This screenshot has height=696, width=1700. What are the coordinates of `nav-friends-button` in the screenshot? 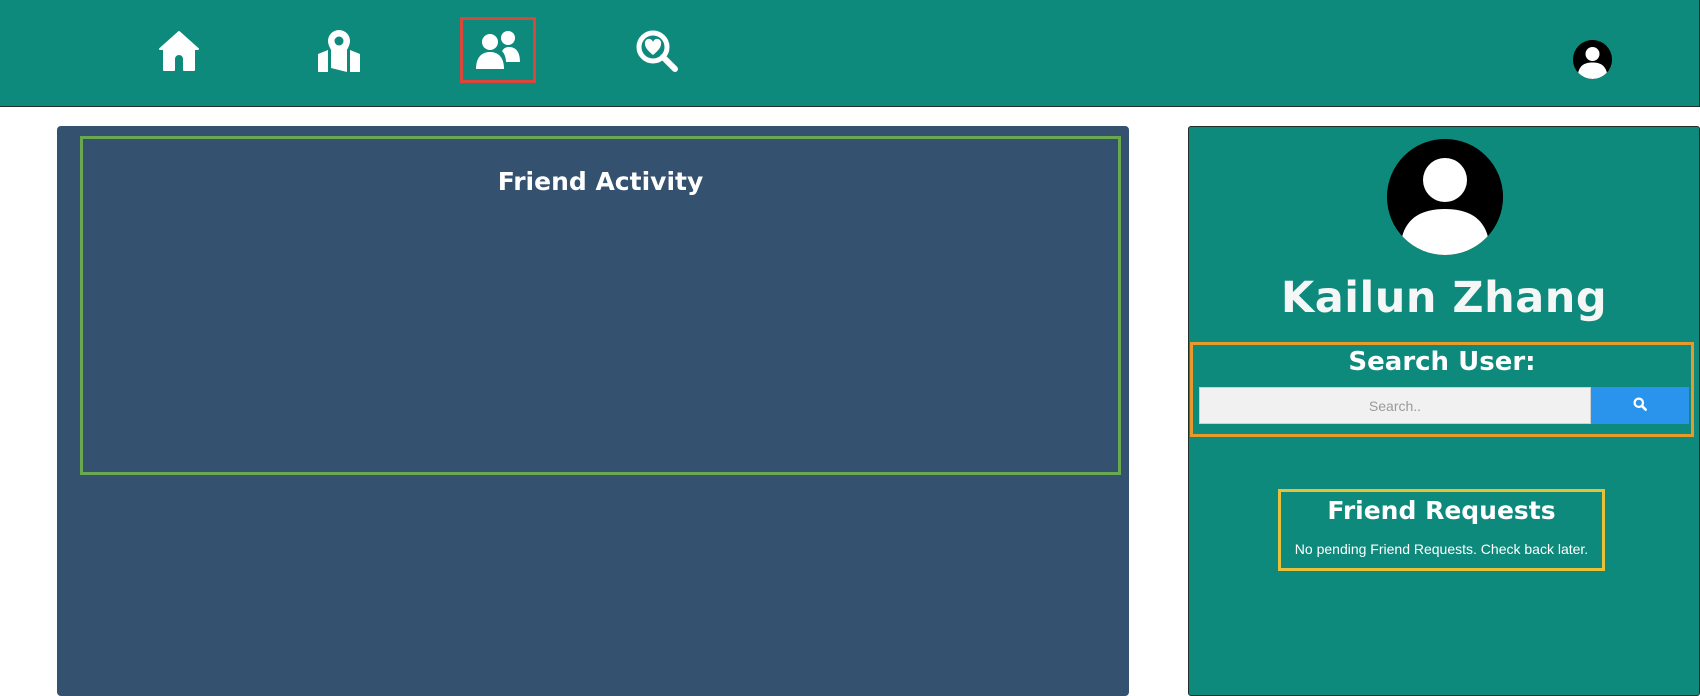 It's located at (498, 50).